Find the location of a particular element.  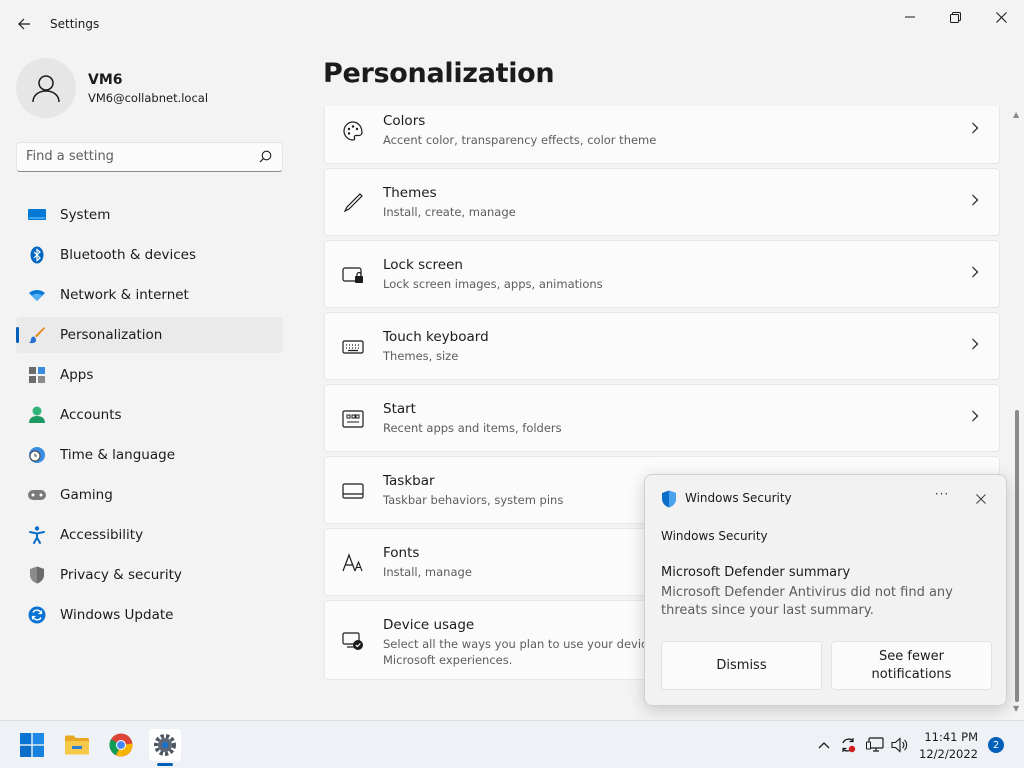

device-usage-icon is located at coordinates (353, 641).